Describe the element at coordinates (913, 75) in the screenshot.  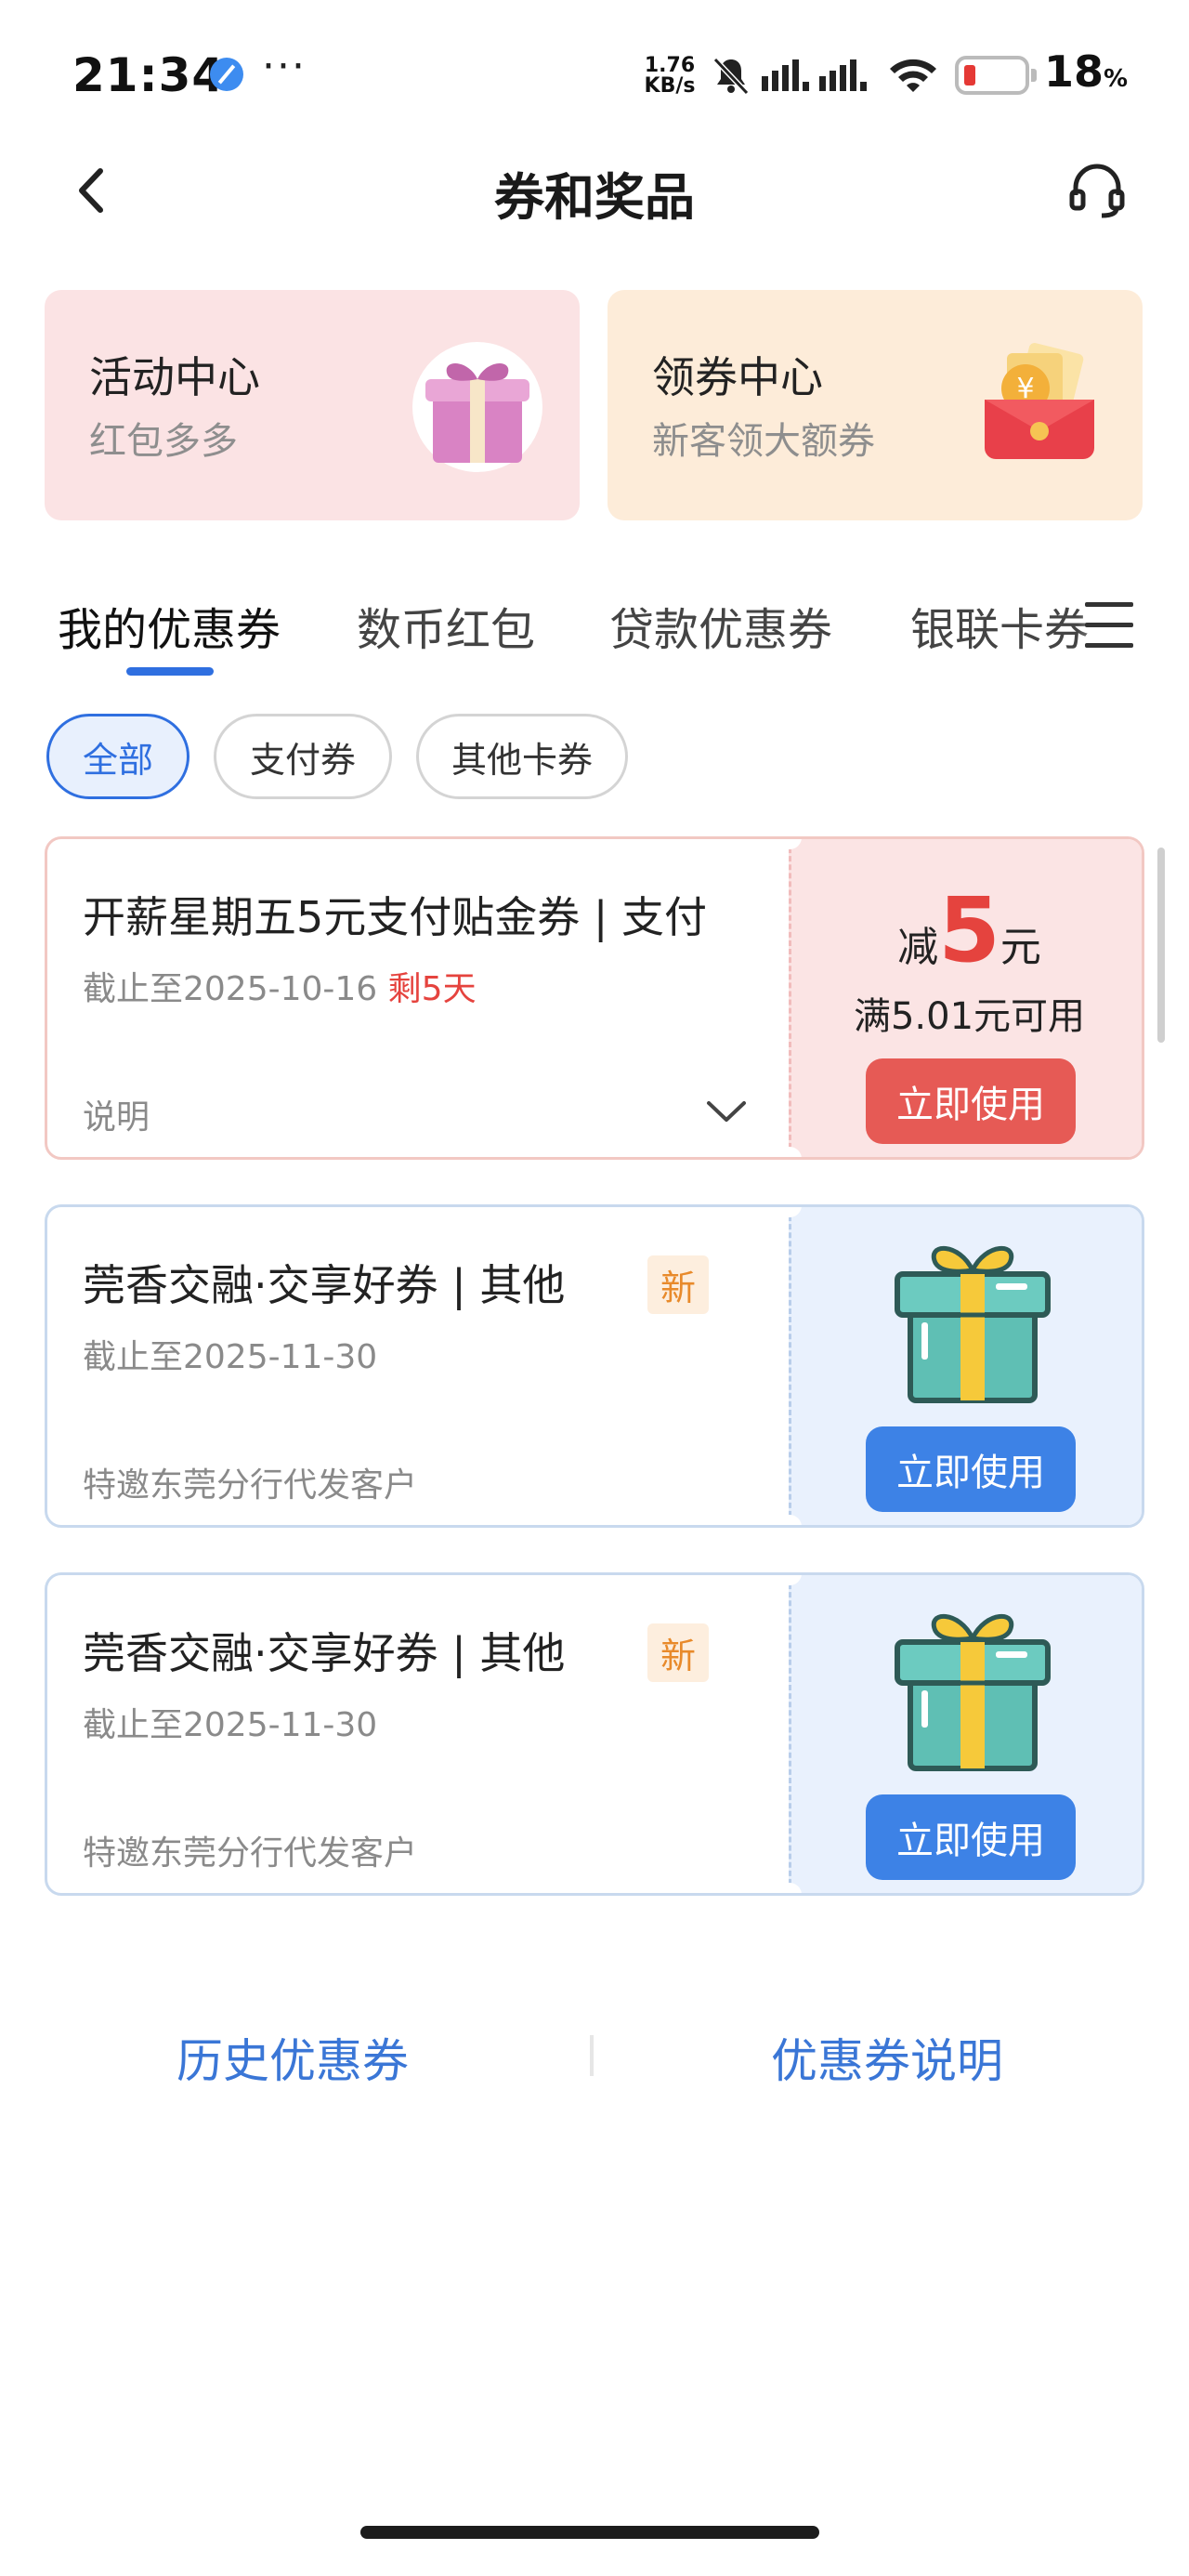
I see `wifi-icon` at that location.